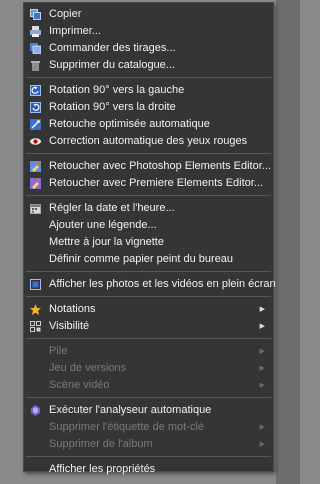 This screenshot has height=484, width=320. What do you see at coordinates (35, 124) in the screenshot?
I see `auto-fix-icon` at bounding box center [35, 124].